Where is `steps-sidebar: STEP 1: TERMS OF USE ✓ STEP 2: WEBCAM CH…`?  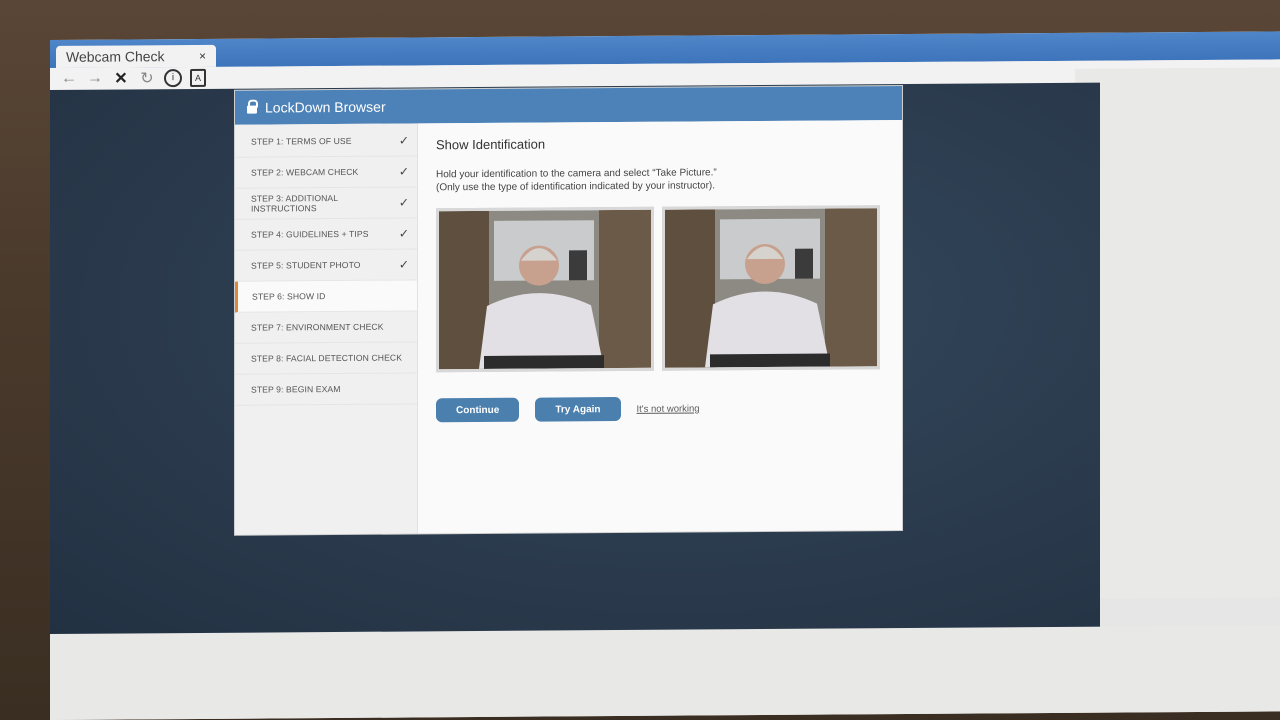 steps-sidebar: STEP 1: TERMS OF USE ✓ STEP 2: WEBCAM CH… is located at coordinates (326, 329).